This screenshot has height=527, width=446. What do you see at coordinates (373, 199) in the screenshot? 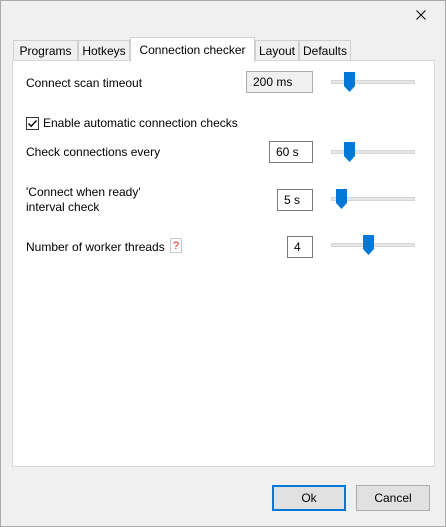
I see `connect-ready-slider` at bounding box center [373, 199].